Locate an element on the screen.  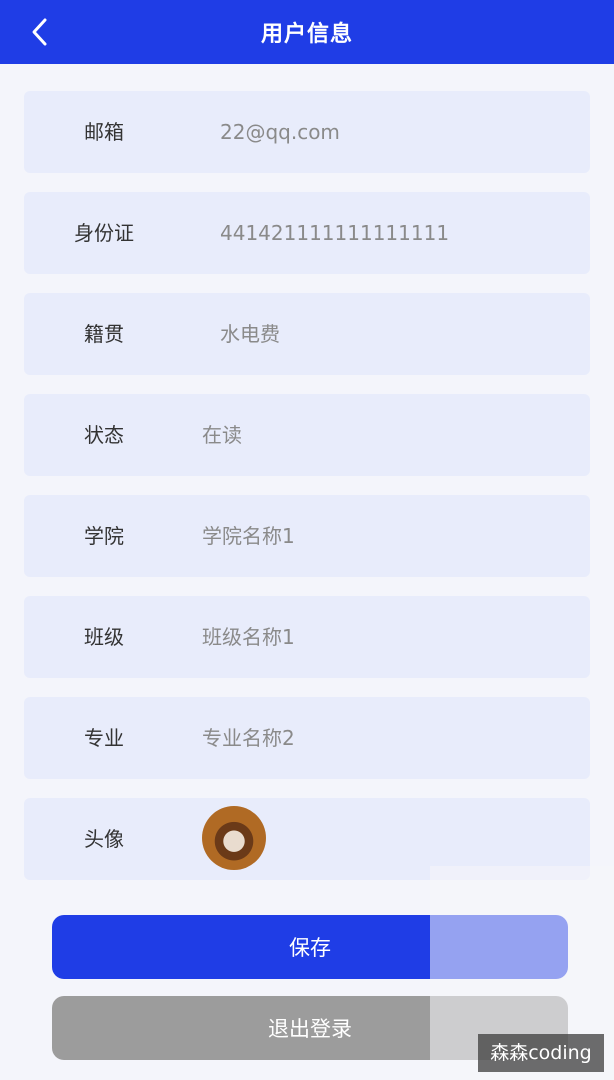
avatar-label: 头像 is located at coordinates (104, 839).